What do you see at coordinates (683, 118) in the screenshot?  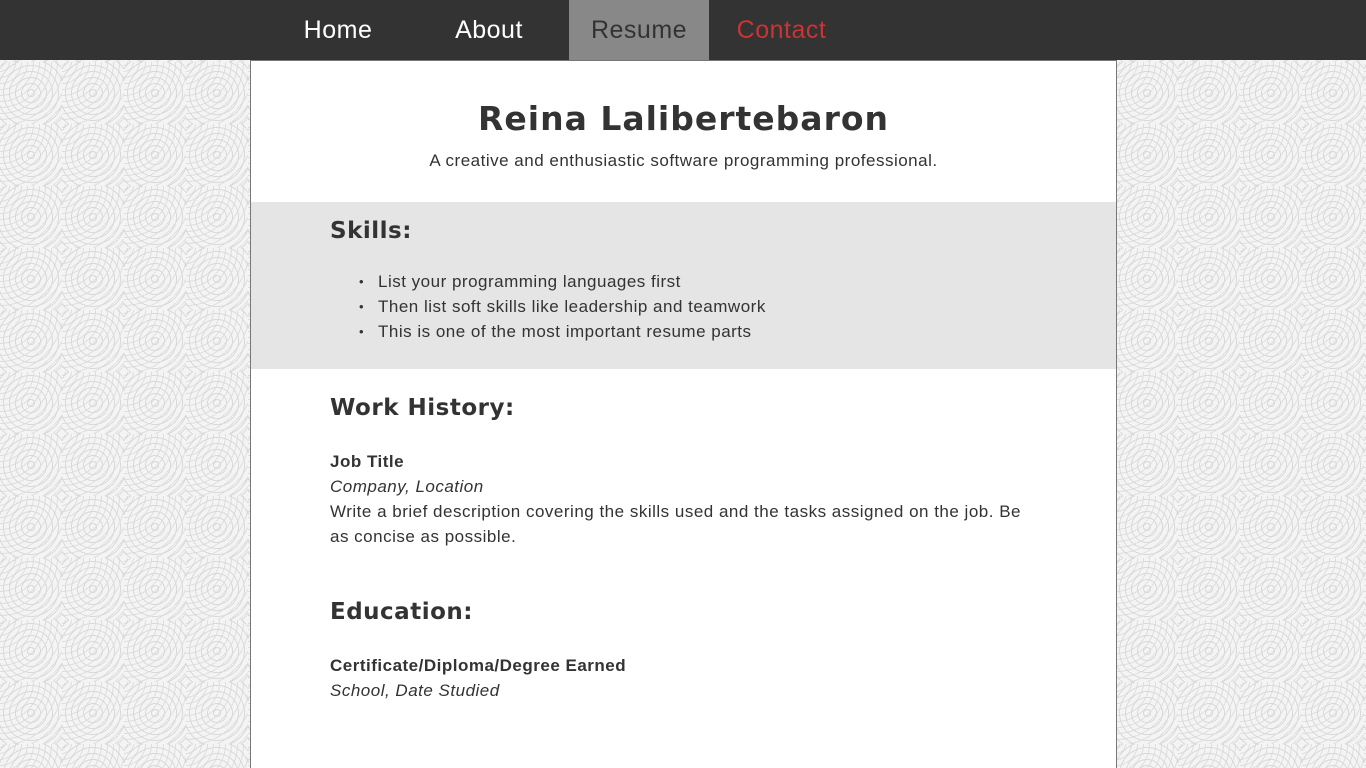 I see `person-name: Reina Lalibertebaron` at bounding box center [683, 118].